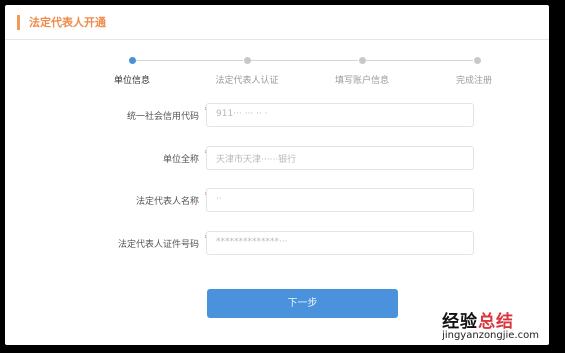  Describe the element at coordinates (18, 22) in the screenshot. I see `title-accent-bar` at that location.